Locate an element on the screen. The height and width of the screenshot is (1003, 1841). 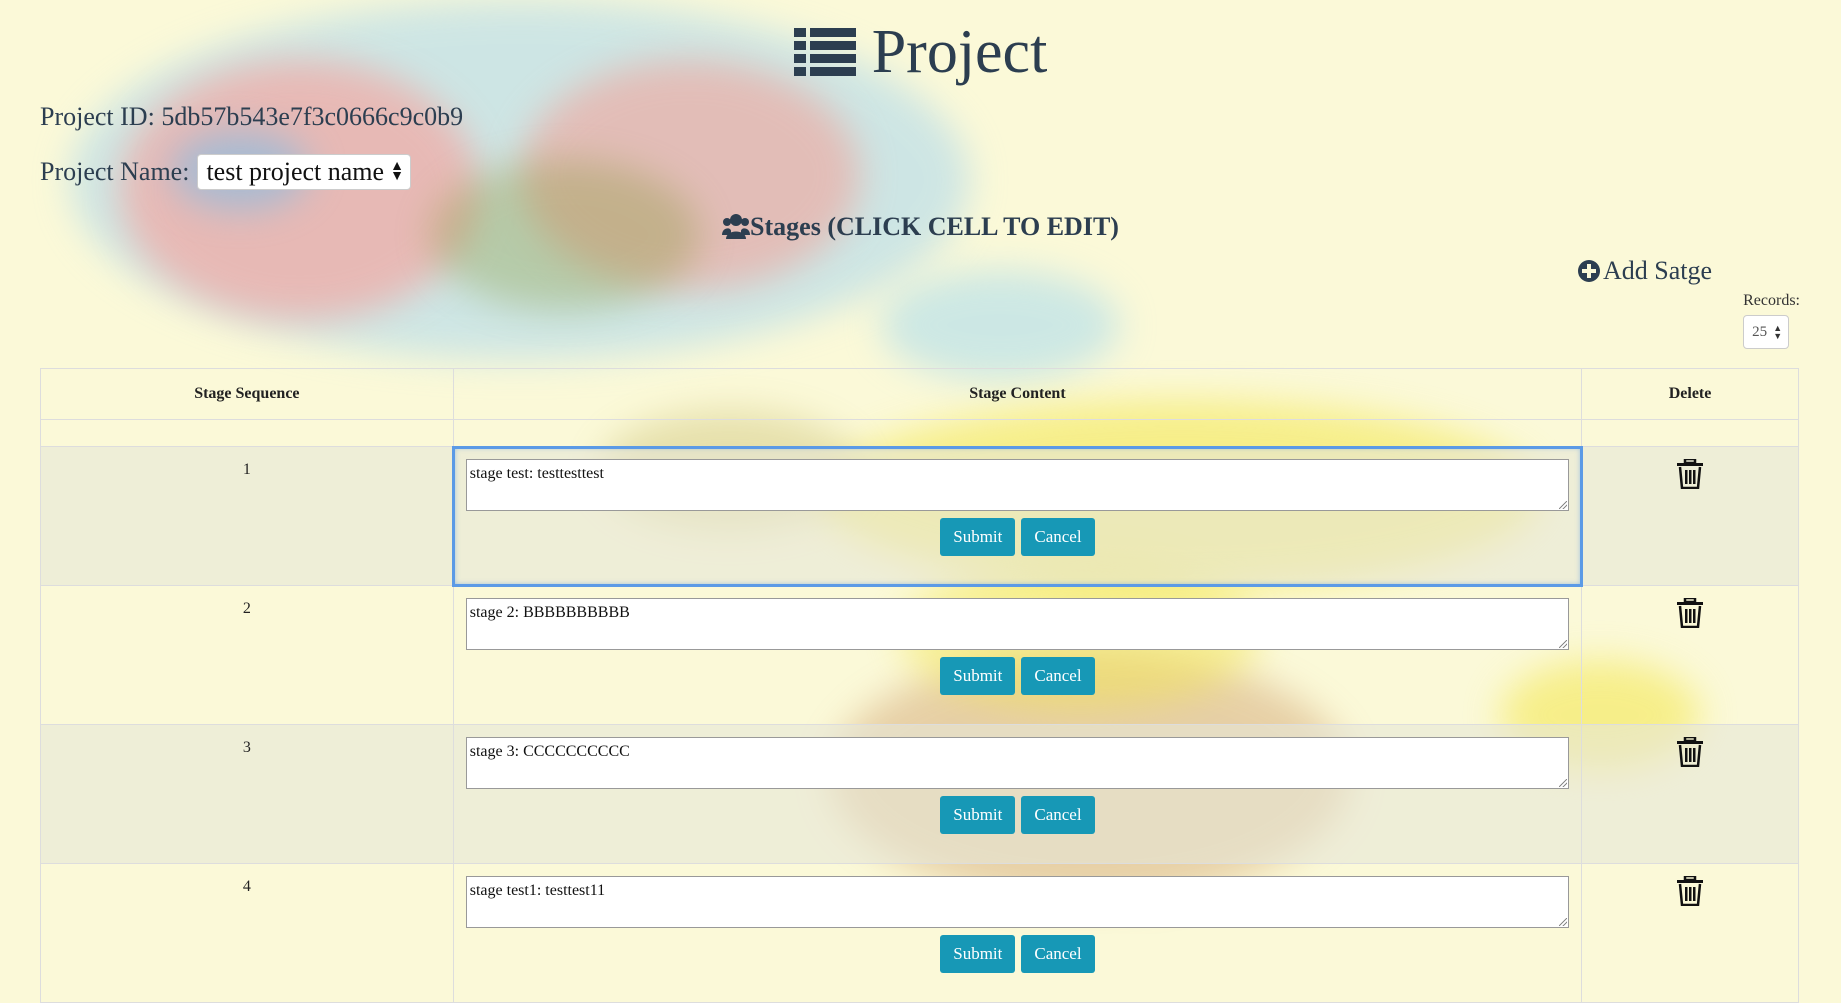
table-spacer-row is located at coordinates (919, 433).